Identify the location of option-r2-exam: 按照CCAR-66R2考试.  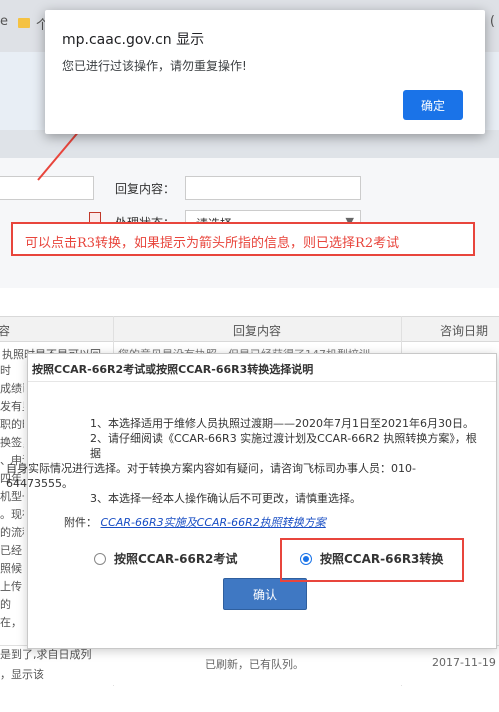
(165, 558).